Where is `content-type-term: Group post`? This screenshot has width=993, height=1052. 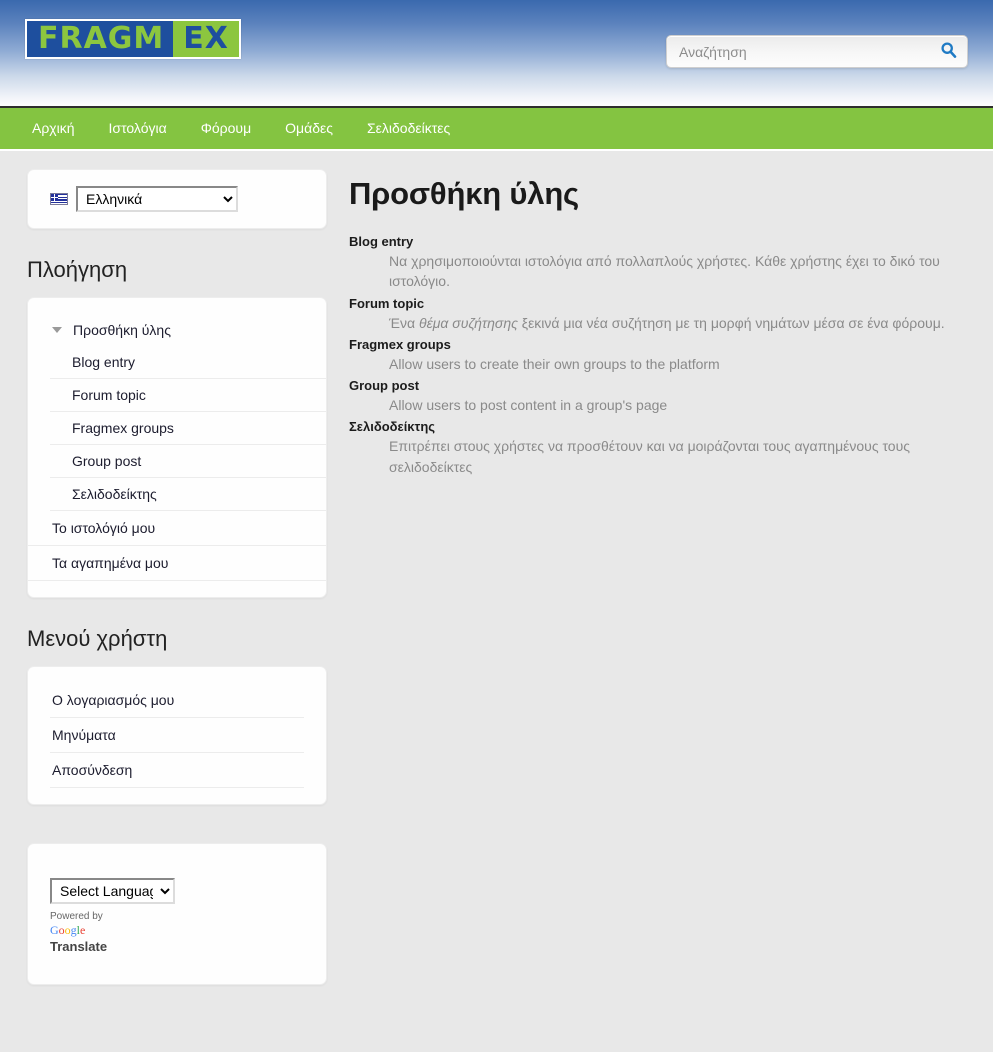 content-type-term: Group post is located at coordinates (661, 385).